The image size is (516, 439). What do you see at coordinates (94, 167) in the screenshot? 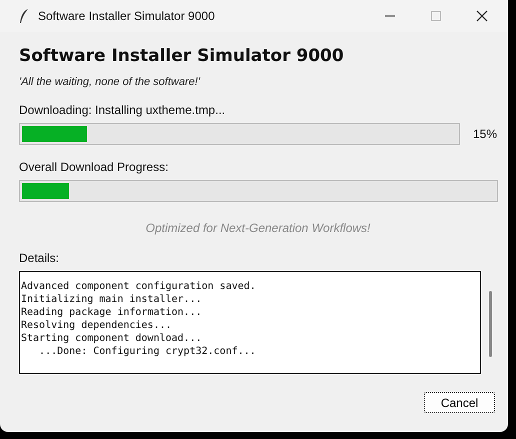
I see `overall-progress-label: Overall Download Progress:` at bounding box center [94, 167].